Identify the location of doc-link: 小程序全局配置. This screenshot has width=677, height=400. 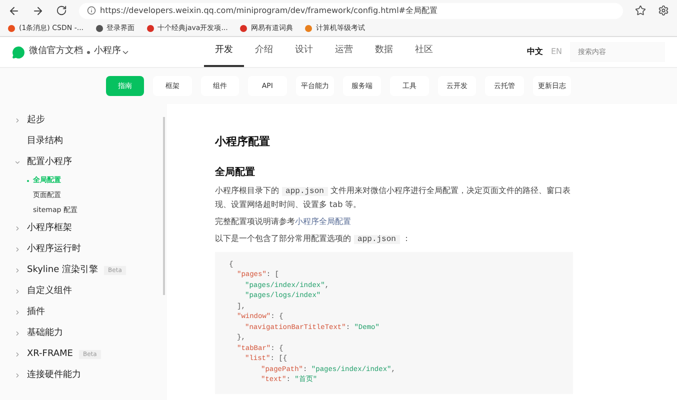
(323, 221).